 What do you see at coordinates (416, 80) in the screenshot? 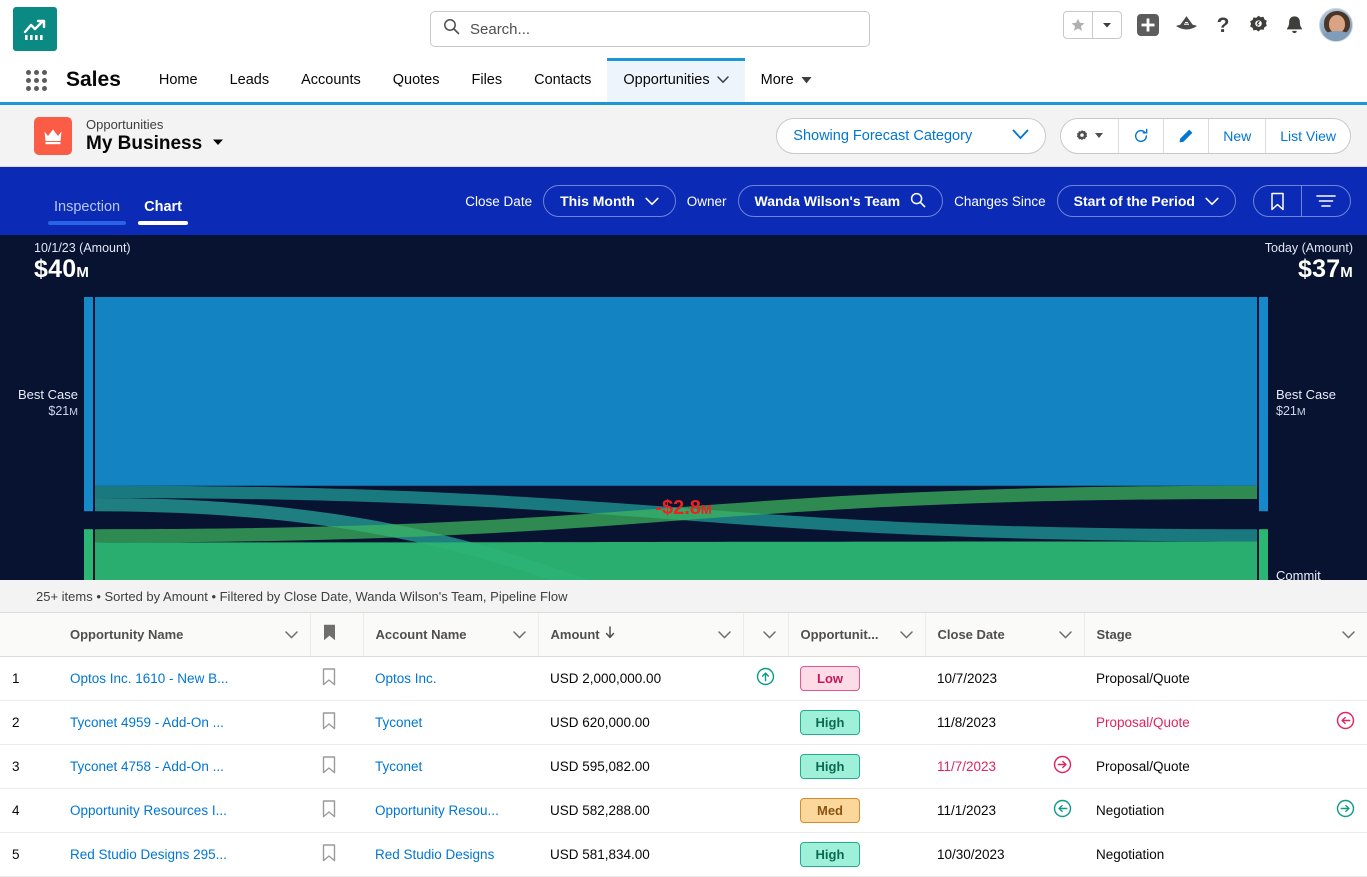
I see `nav-item-quotes: Quotes` at bounding box center [416, 80].